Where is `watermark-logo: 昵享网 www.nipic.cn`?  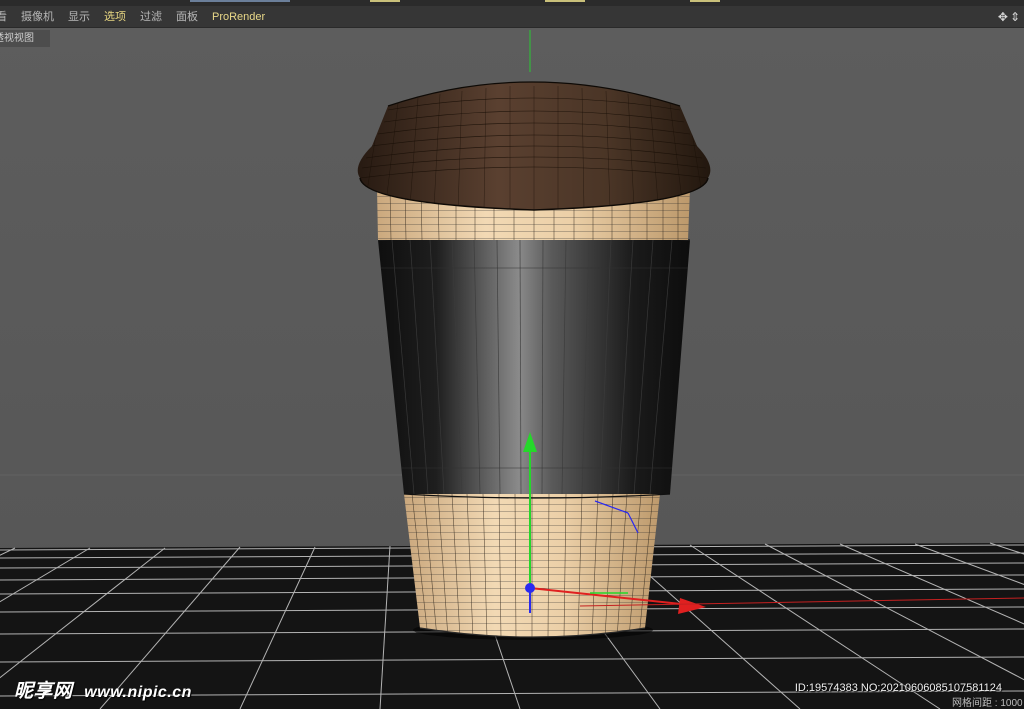 watermark-logo: 昵享网 www.nipic.cn is located at coordinates (103, 689).